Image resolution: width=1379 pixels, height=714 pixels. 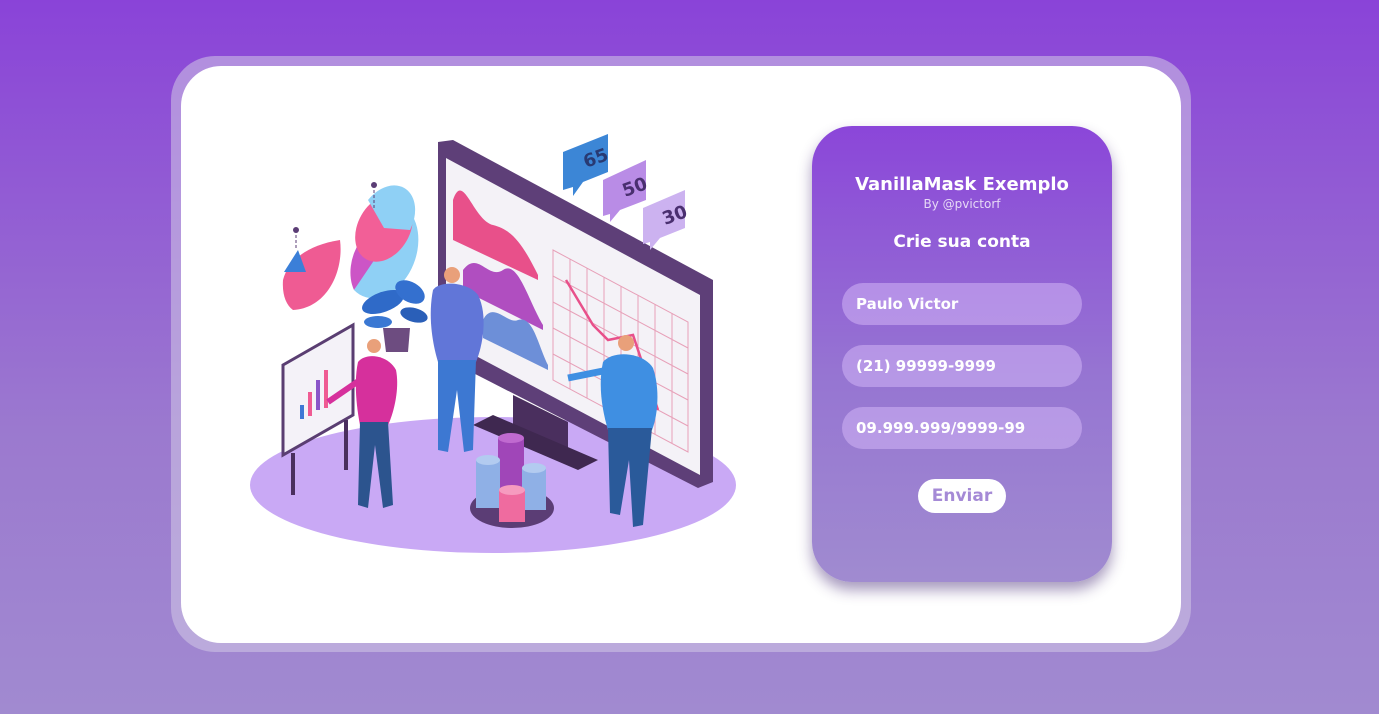 What do you see at coordinates (962, 184) in the screenshot?
I see `form-title: VanillaMask Exemplo` at bounding box center [962, 184].